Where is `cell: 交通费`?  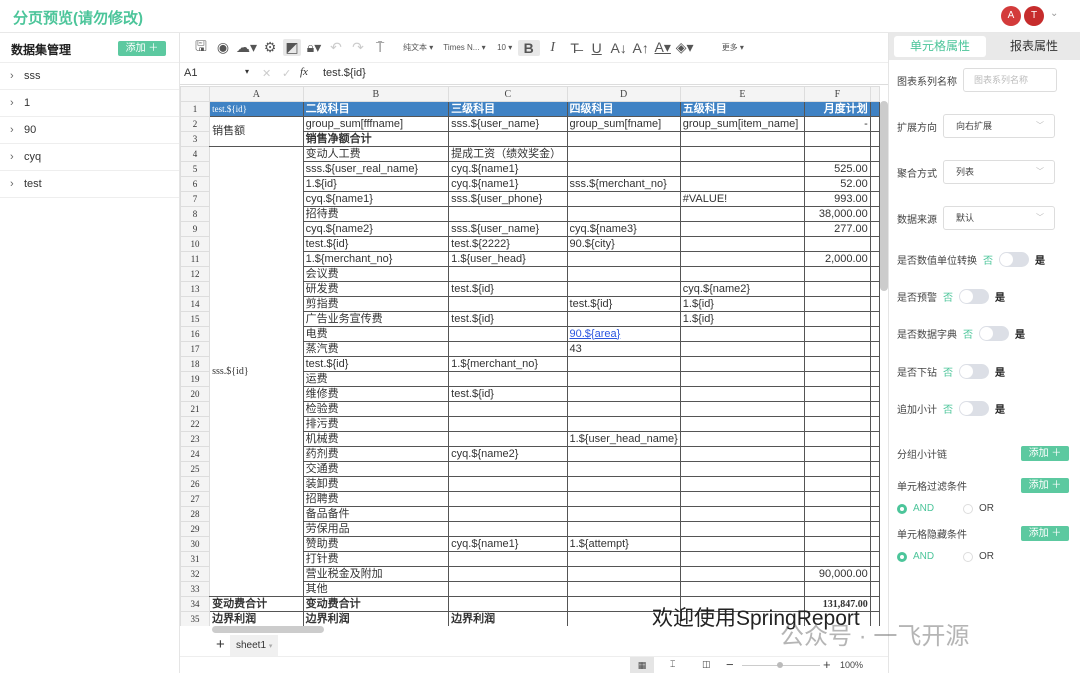
cell: 交通费 is located at coordinates (376, 469).